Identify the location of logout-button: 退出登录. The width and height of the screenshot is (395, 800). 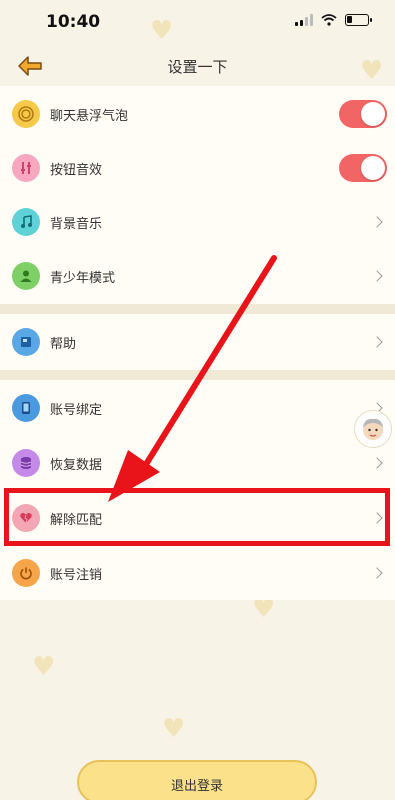
(197, 780).